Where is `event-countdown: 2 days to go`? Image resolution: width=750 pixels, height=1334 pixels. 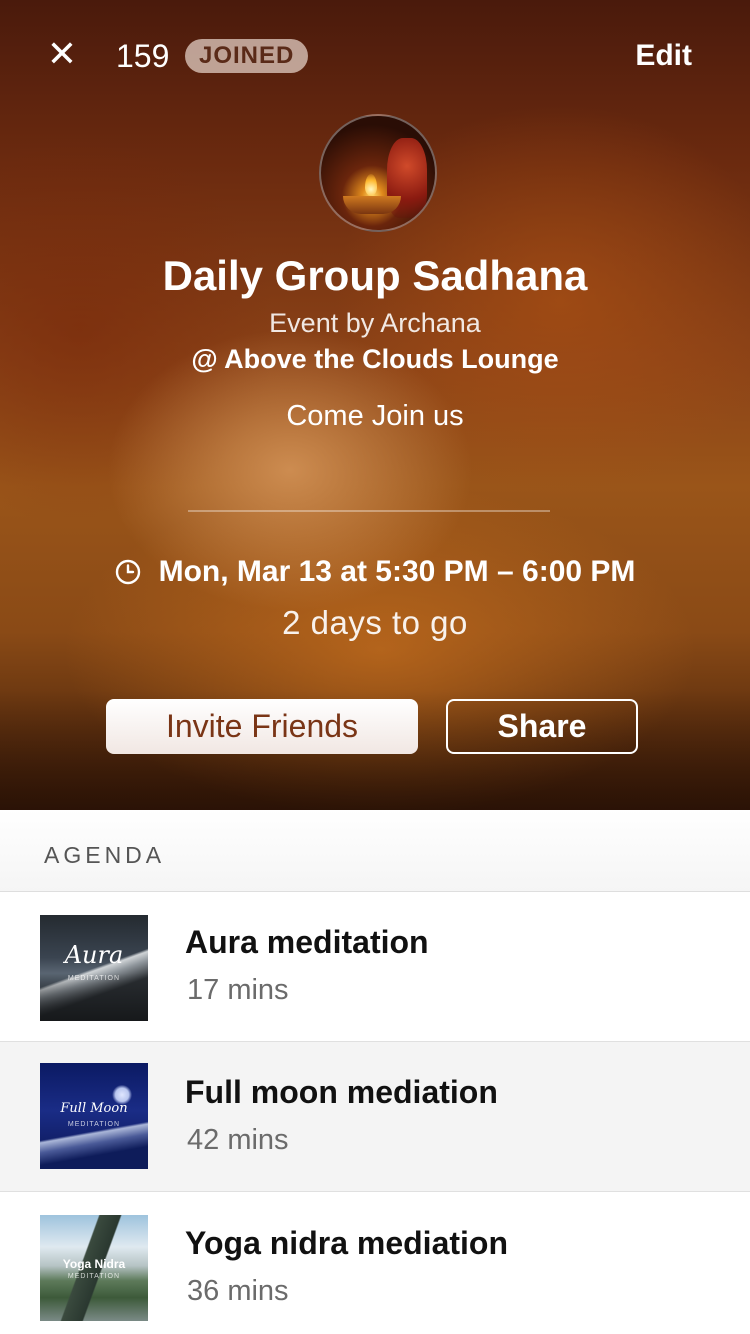 event-countdown: 2 days to go is located at coordinates (375, 622).